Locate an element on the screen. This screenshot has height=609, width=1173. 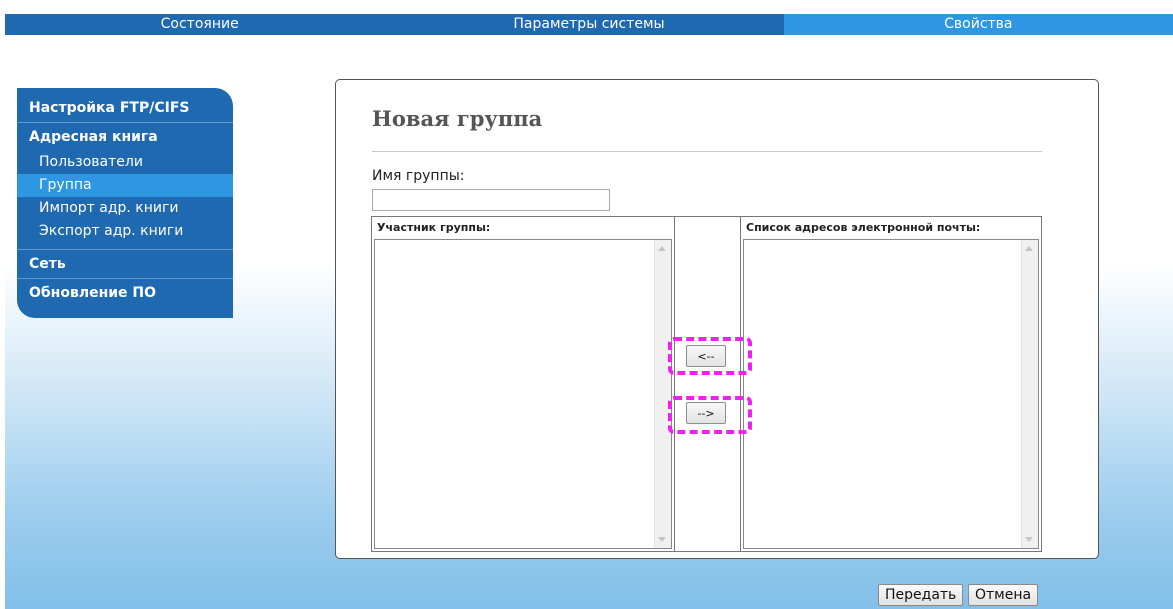
top-navigation: Состояние Параметры системы Свойства is located at coordinates (589, 24).